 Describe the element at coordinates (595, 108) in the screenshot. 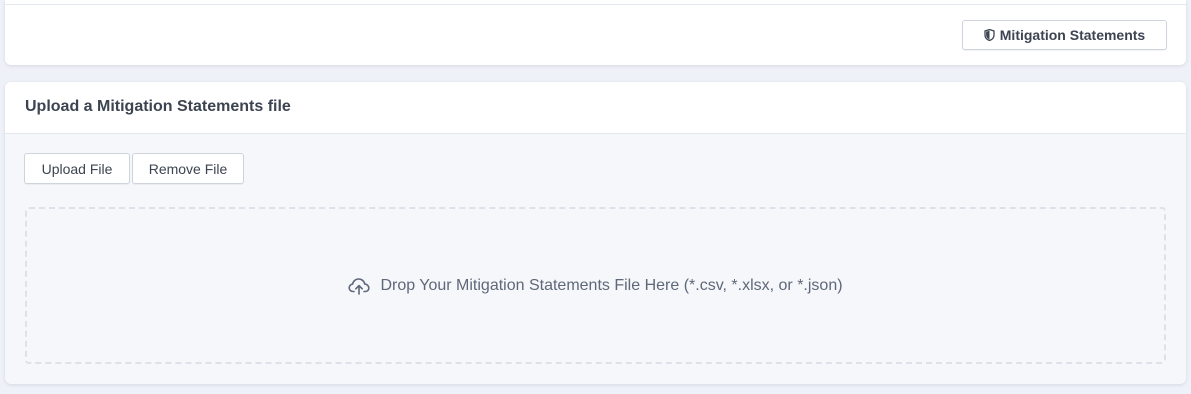

I see `upload-card-header: Upload a Mitigation Statements file` at that location.